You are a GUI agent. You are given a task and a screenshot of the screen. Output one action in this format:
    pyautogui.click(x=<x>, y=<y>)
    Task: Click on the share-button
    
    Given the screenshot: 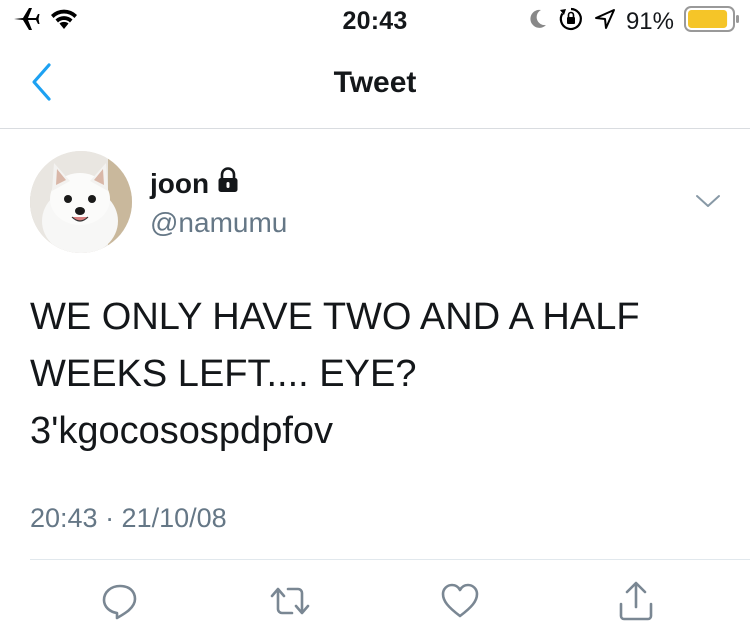 What is the action you would take?
    pyautogui.click(x=636, y=603)
    